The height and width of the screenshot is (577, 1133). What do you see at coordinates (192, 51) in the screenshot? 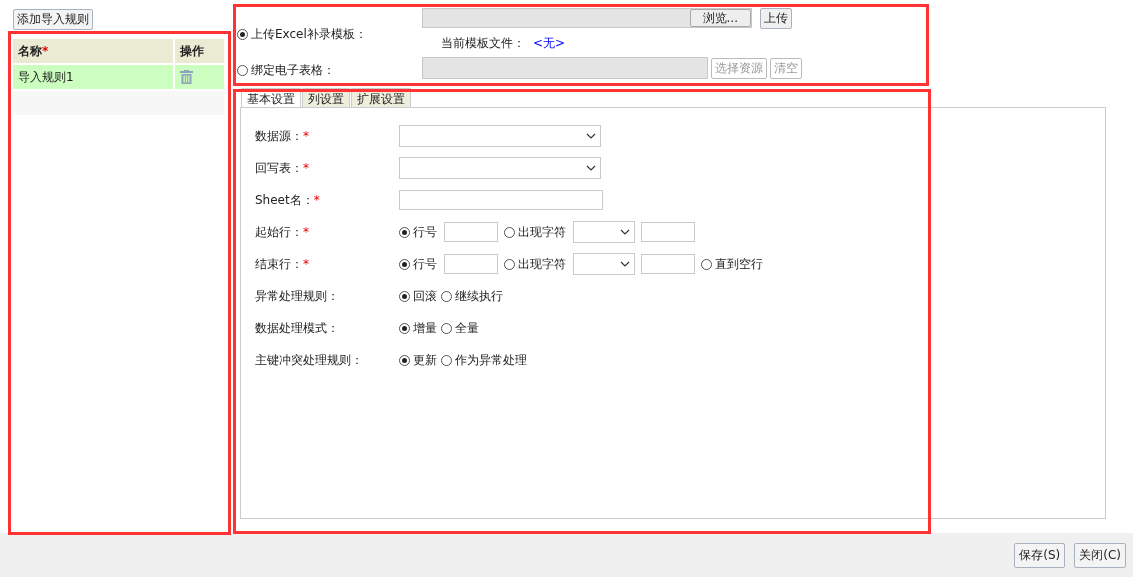
I see `column-header: 操作` at bounding box center [192, 51].